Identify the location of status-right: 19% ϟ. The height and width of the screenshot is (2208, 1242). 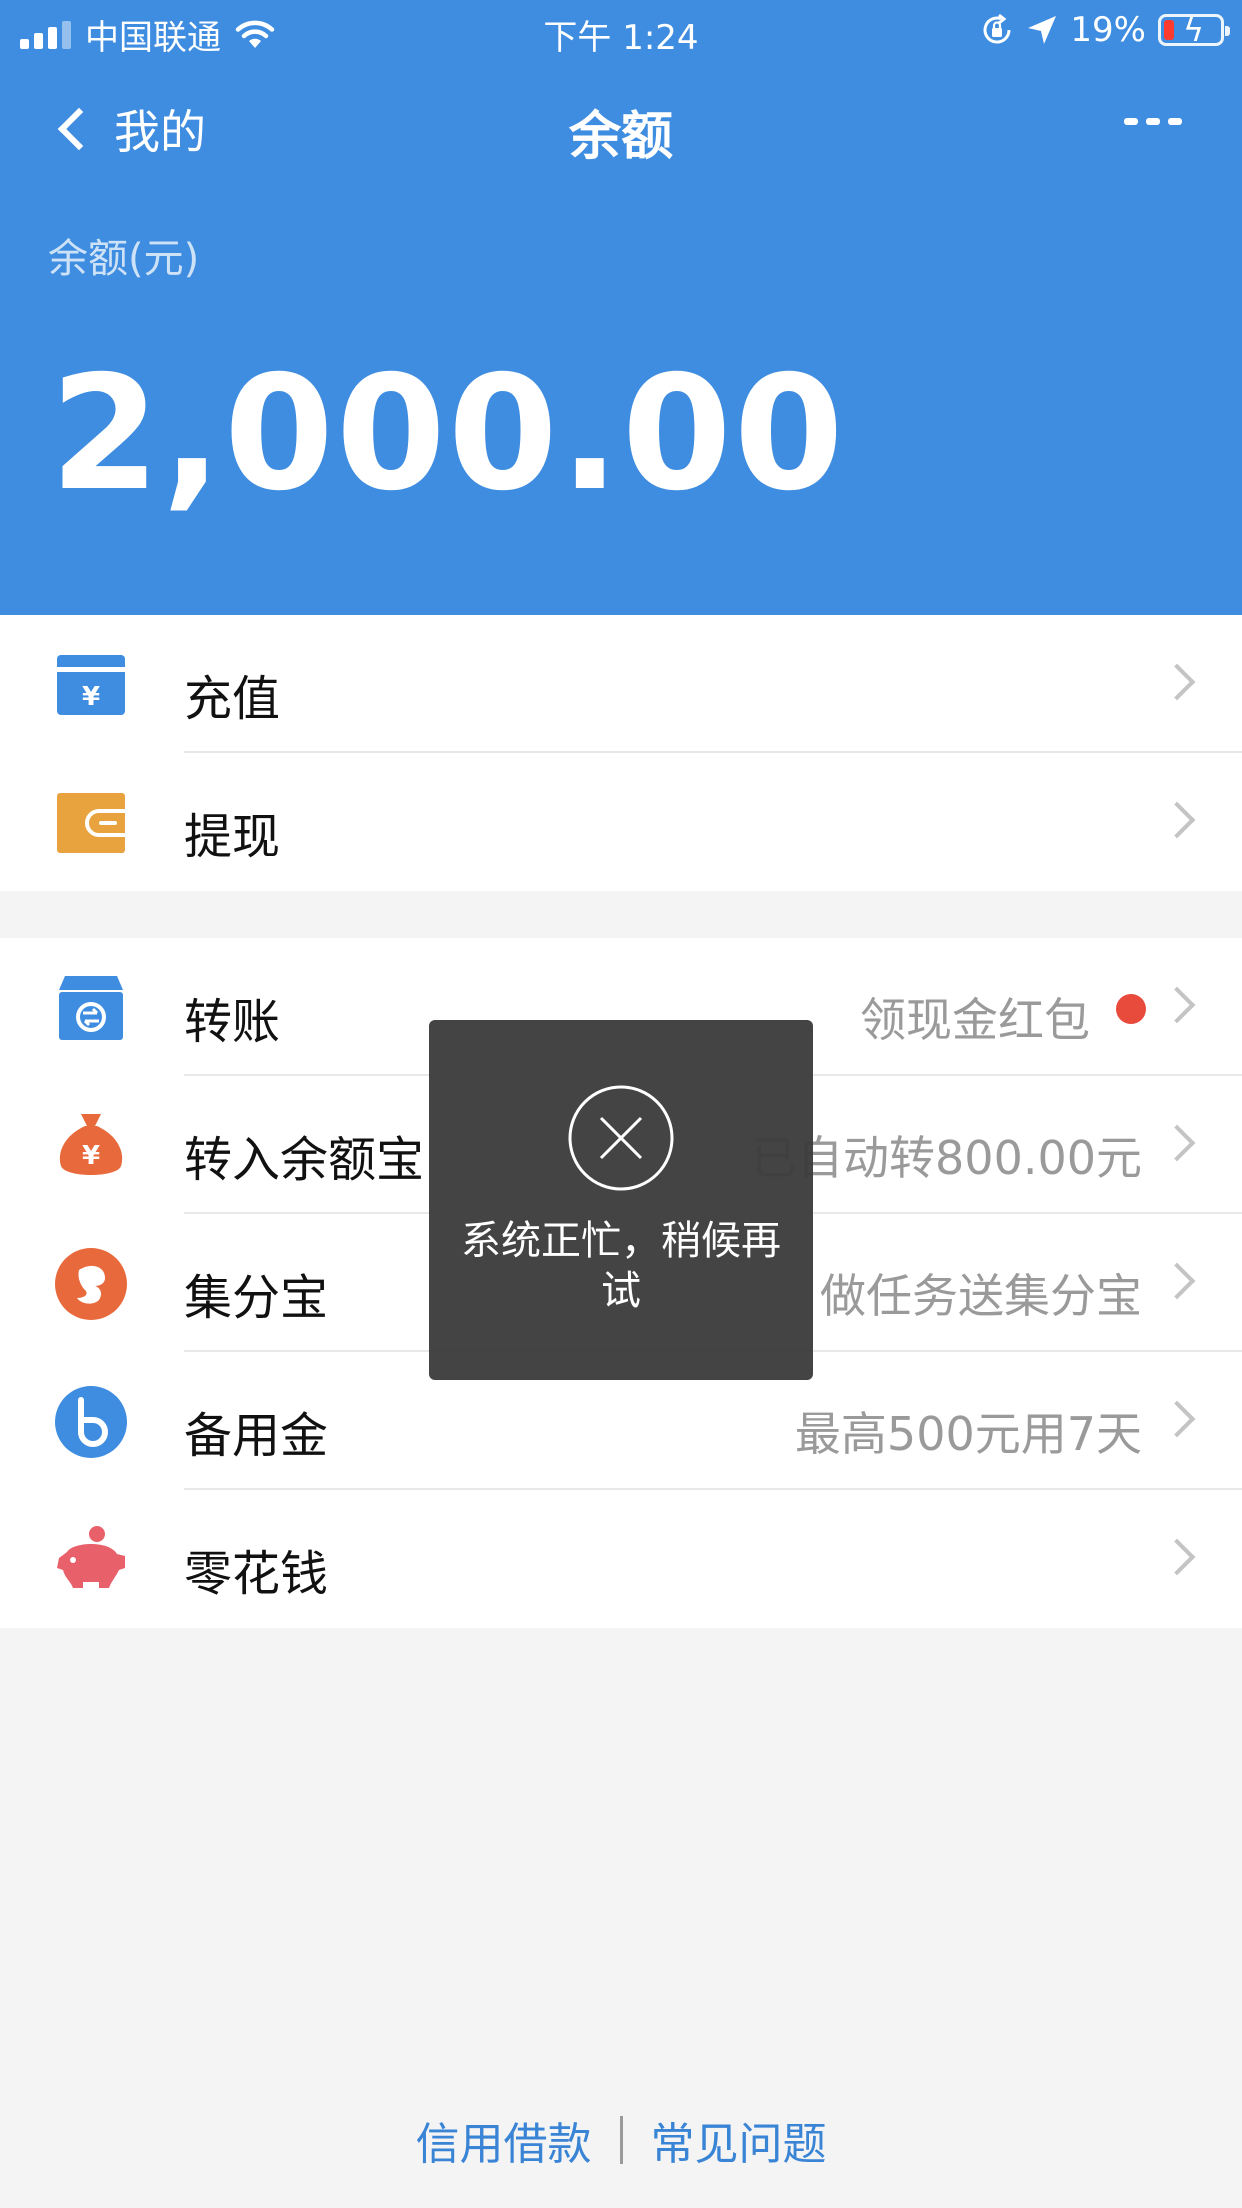
(1105, 30).